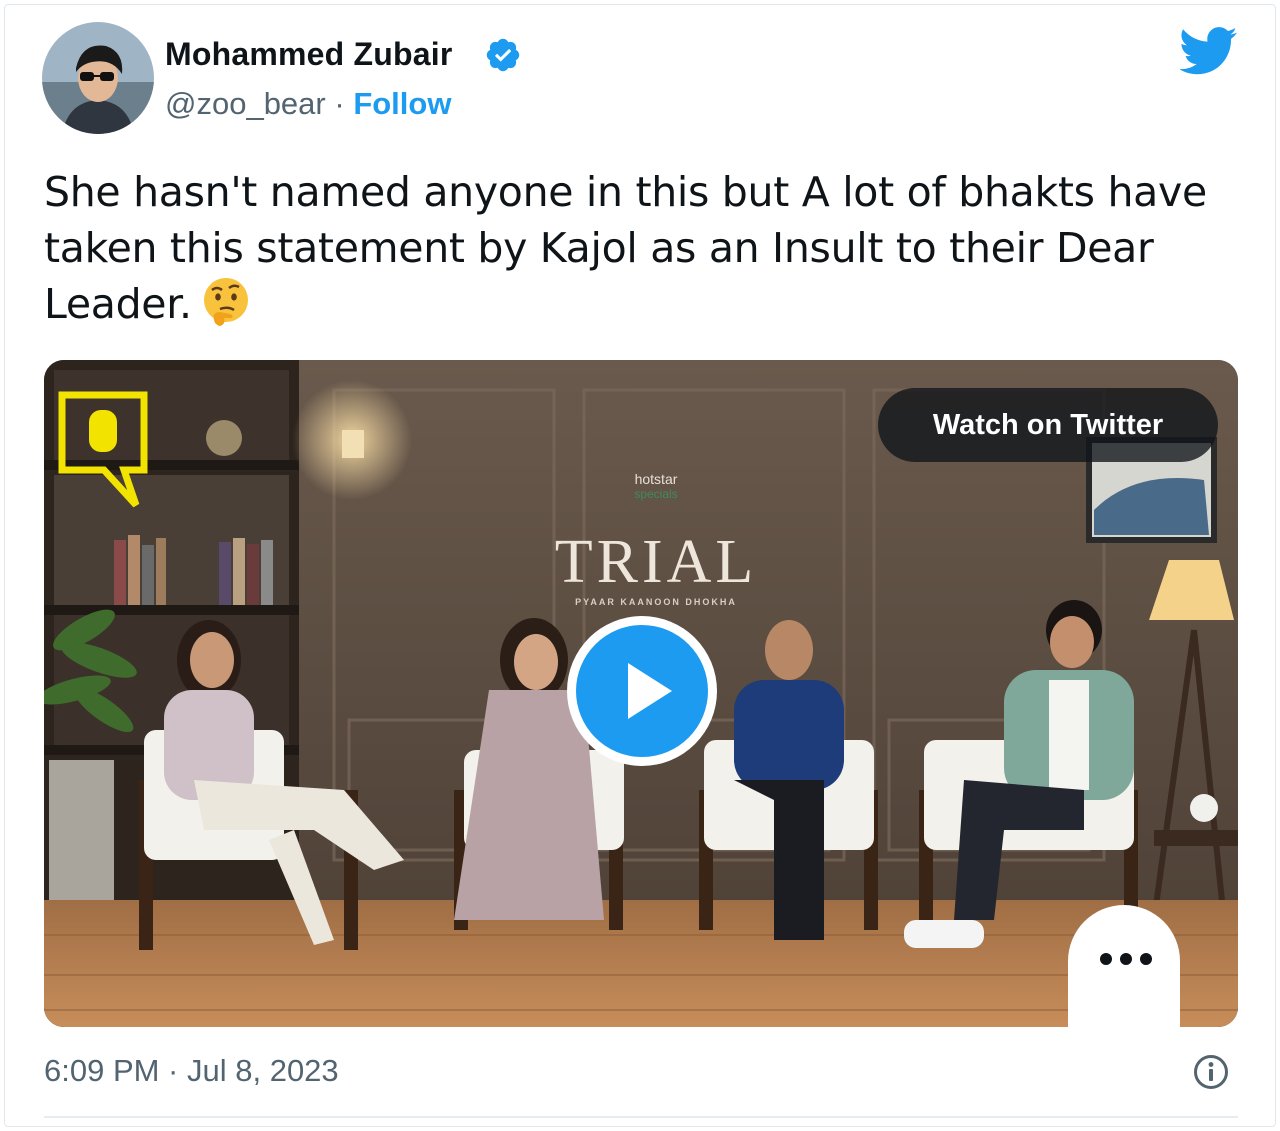 The width and height of the screenshot is (1280, 1131). What do you see at coordinates (191, 1071) in the screenshot?
I see `tweet-timestamp: 6:09 PM · Jul 8, 2023` at bounding box center [191, 1071].